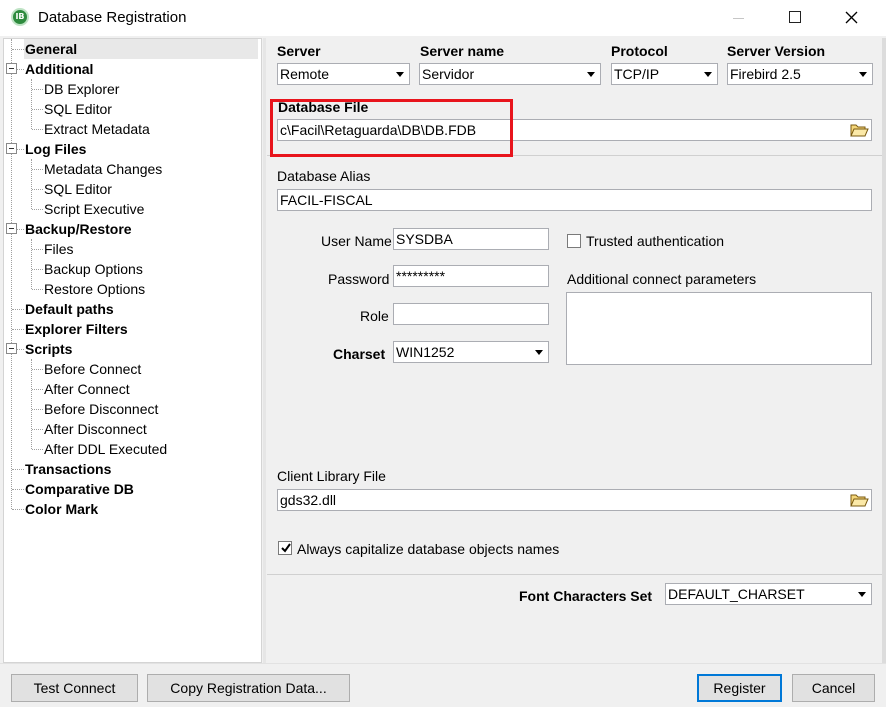 The height and width of the screenshot is (707, 886). What do you see at coordinates (92, 369) in the screenshot?
I see `tree-item-before-connect: Before Connect` at bounding box center [92, 369].